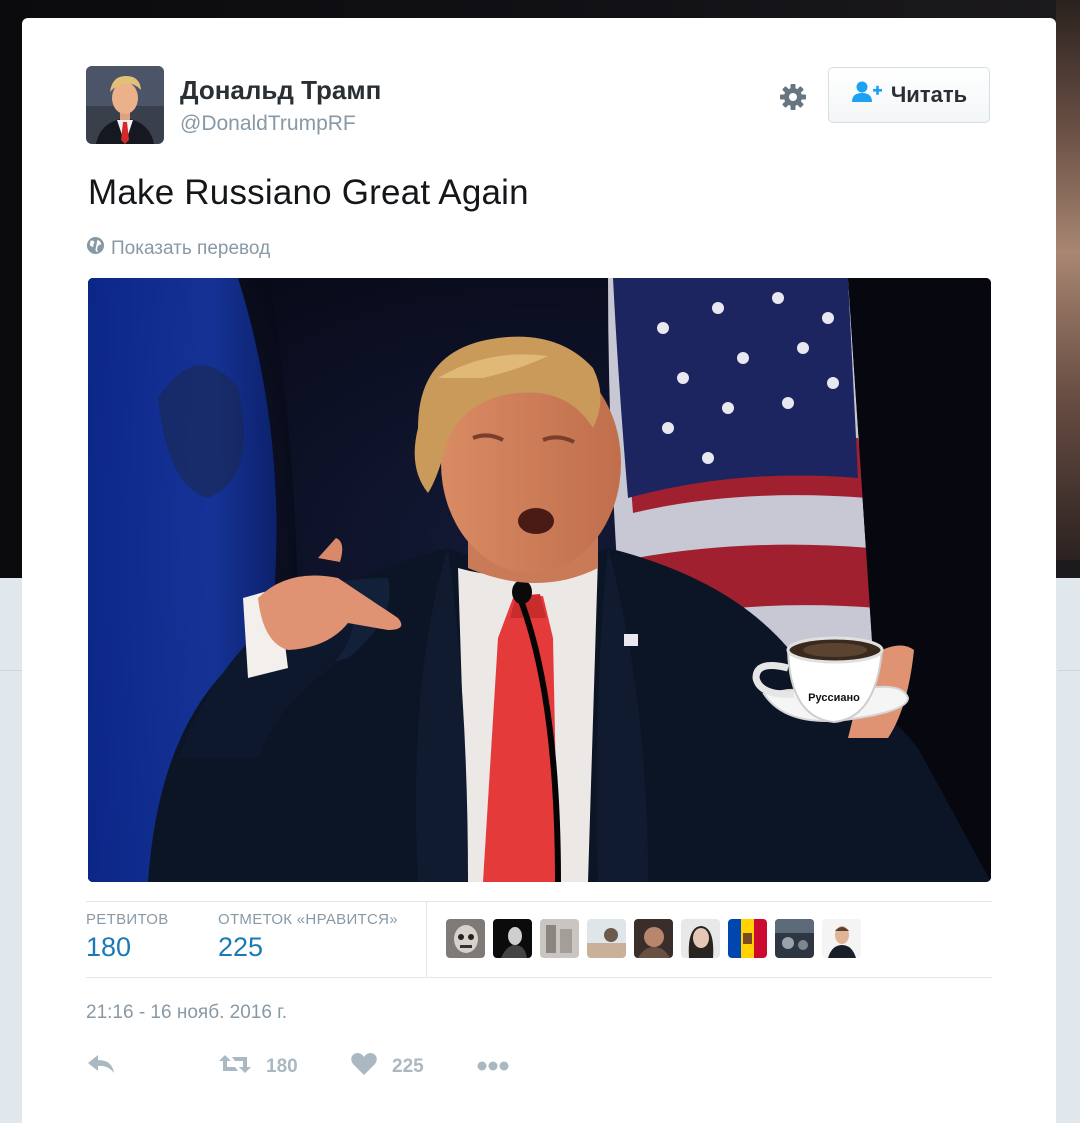 The width and height of the screenshot is (1080, 1123). I want to click on retweet-icon, so click(235, 1067).